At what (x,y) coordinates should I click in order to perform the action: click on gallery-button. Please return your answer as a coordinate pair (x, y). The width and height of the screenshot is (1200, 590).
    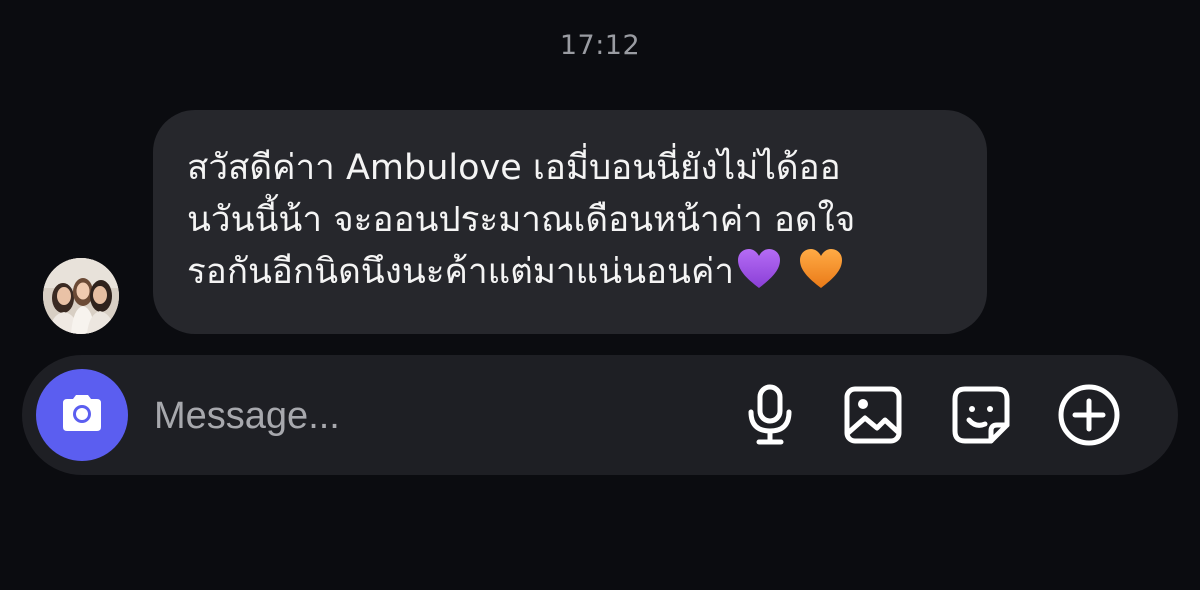
    Looking at the image, I should click on (873, 415).